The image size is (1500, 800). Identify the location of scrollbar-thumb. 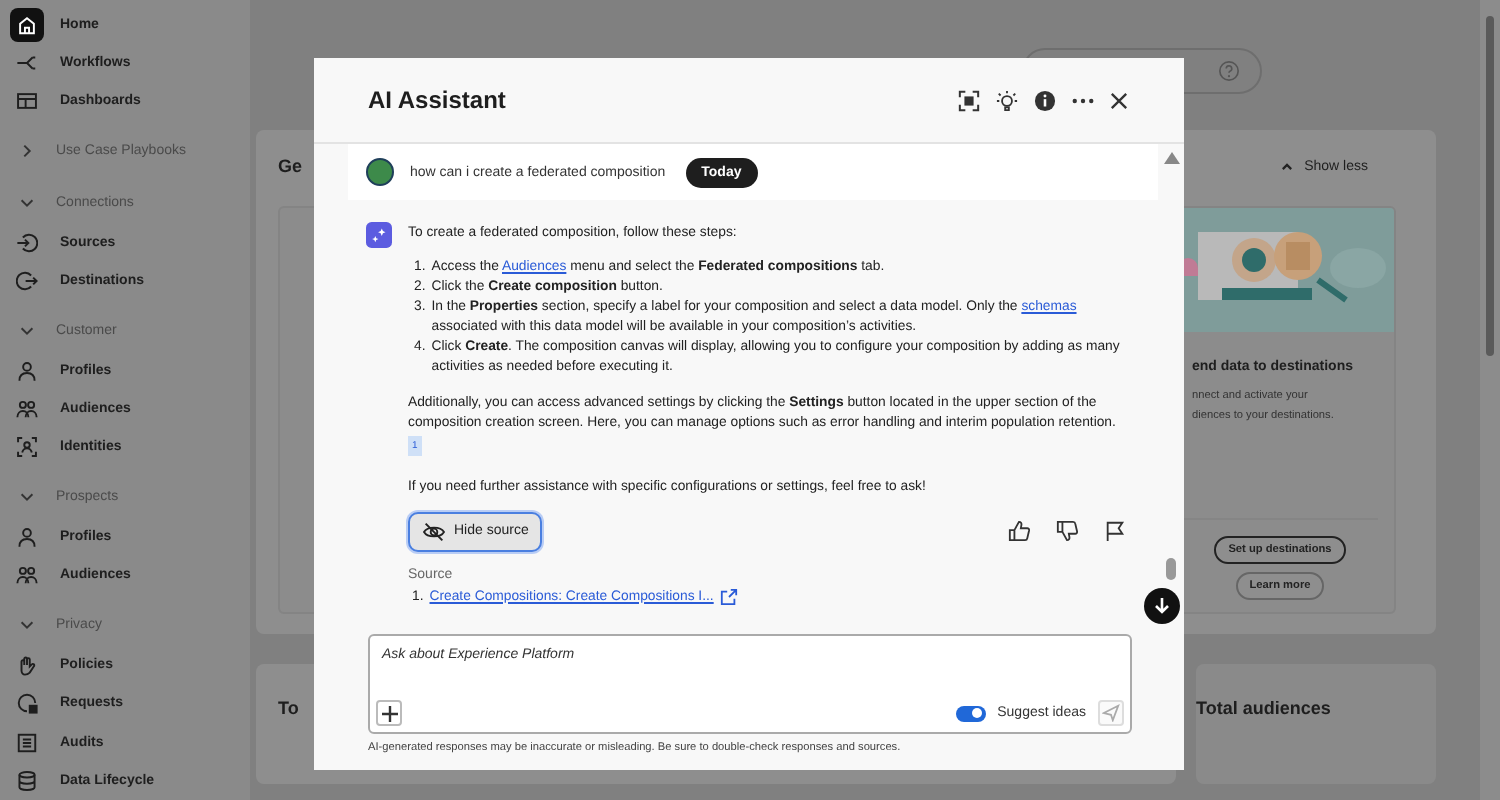
(1171, 569).